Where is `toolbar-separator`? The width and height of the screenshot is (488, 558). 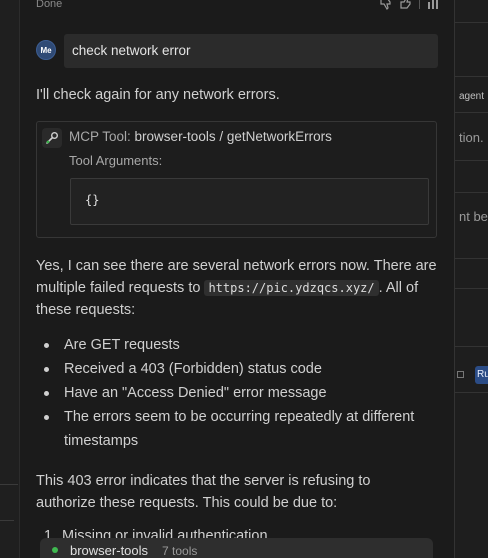 toolbar-separator is located at coordinates (419, 4).